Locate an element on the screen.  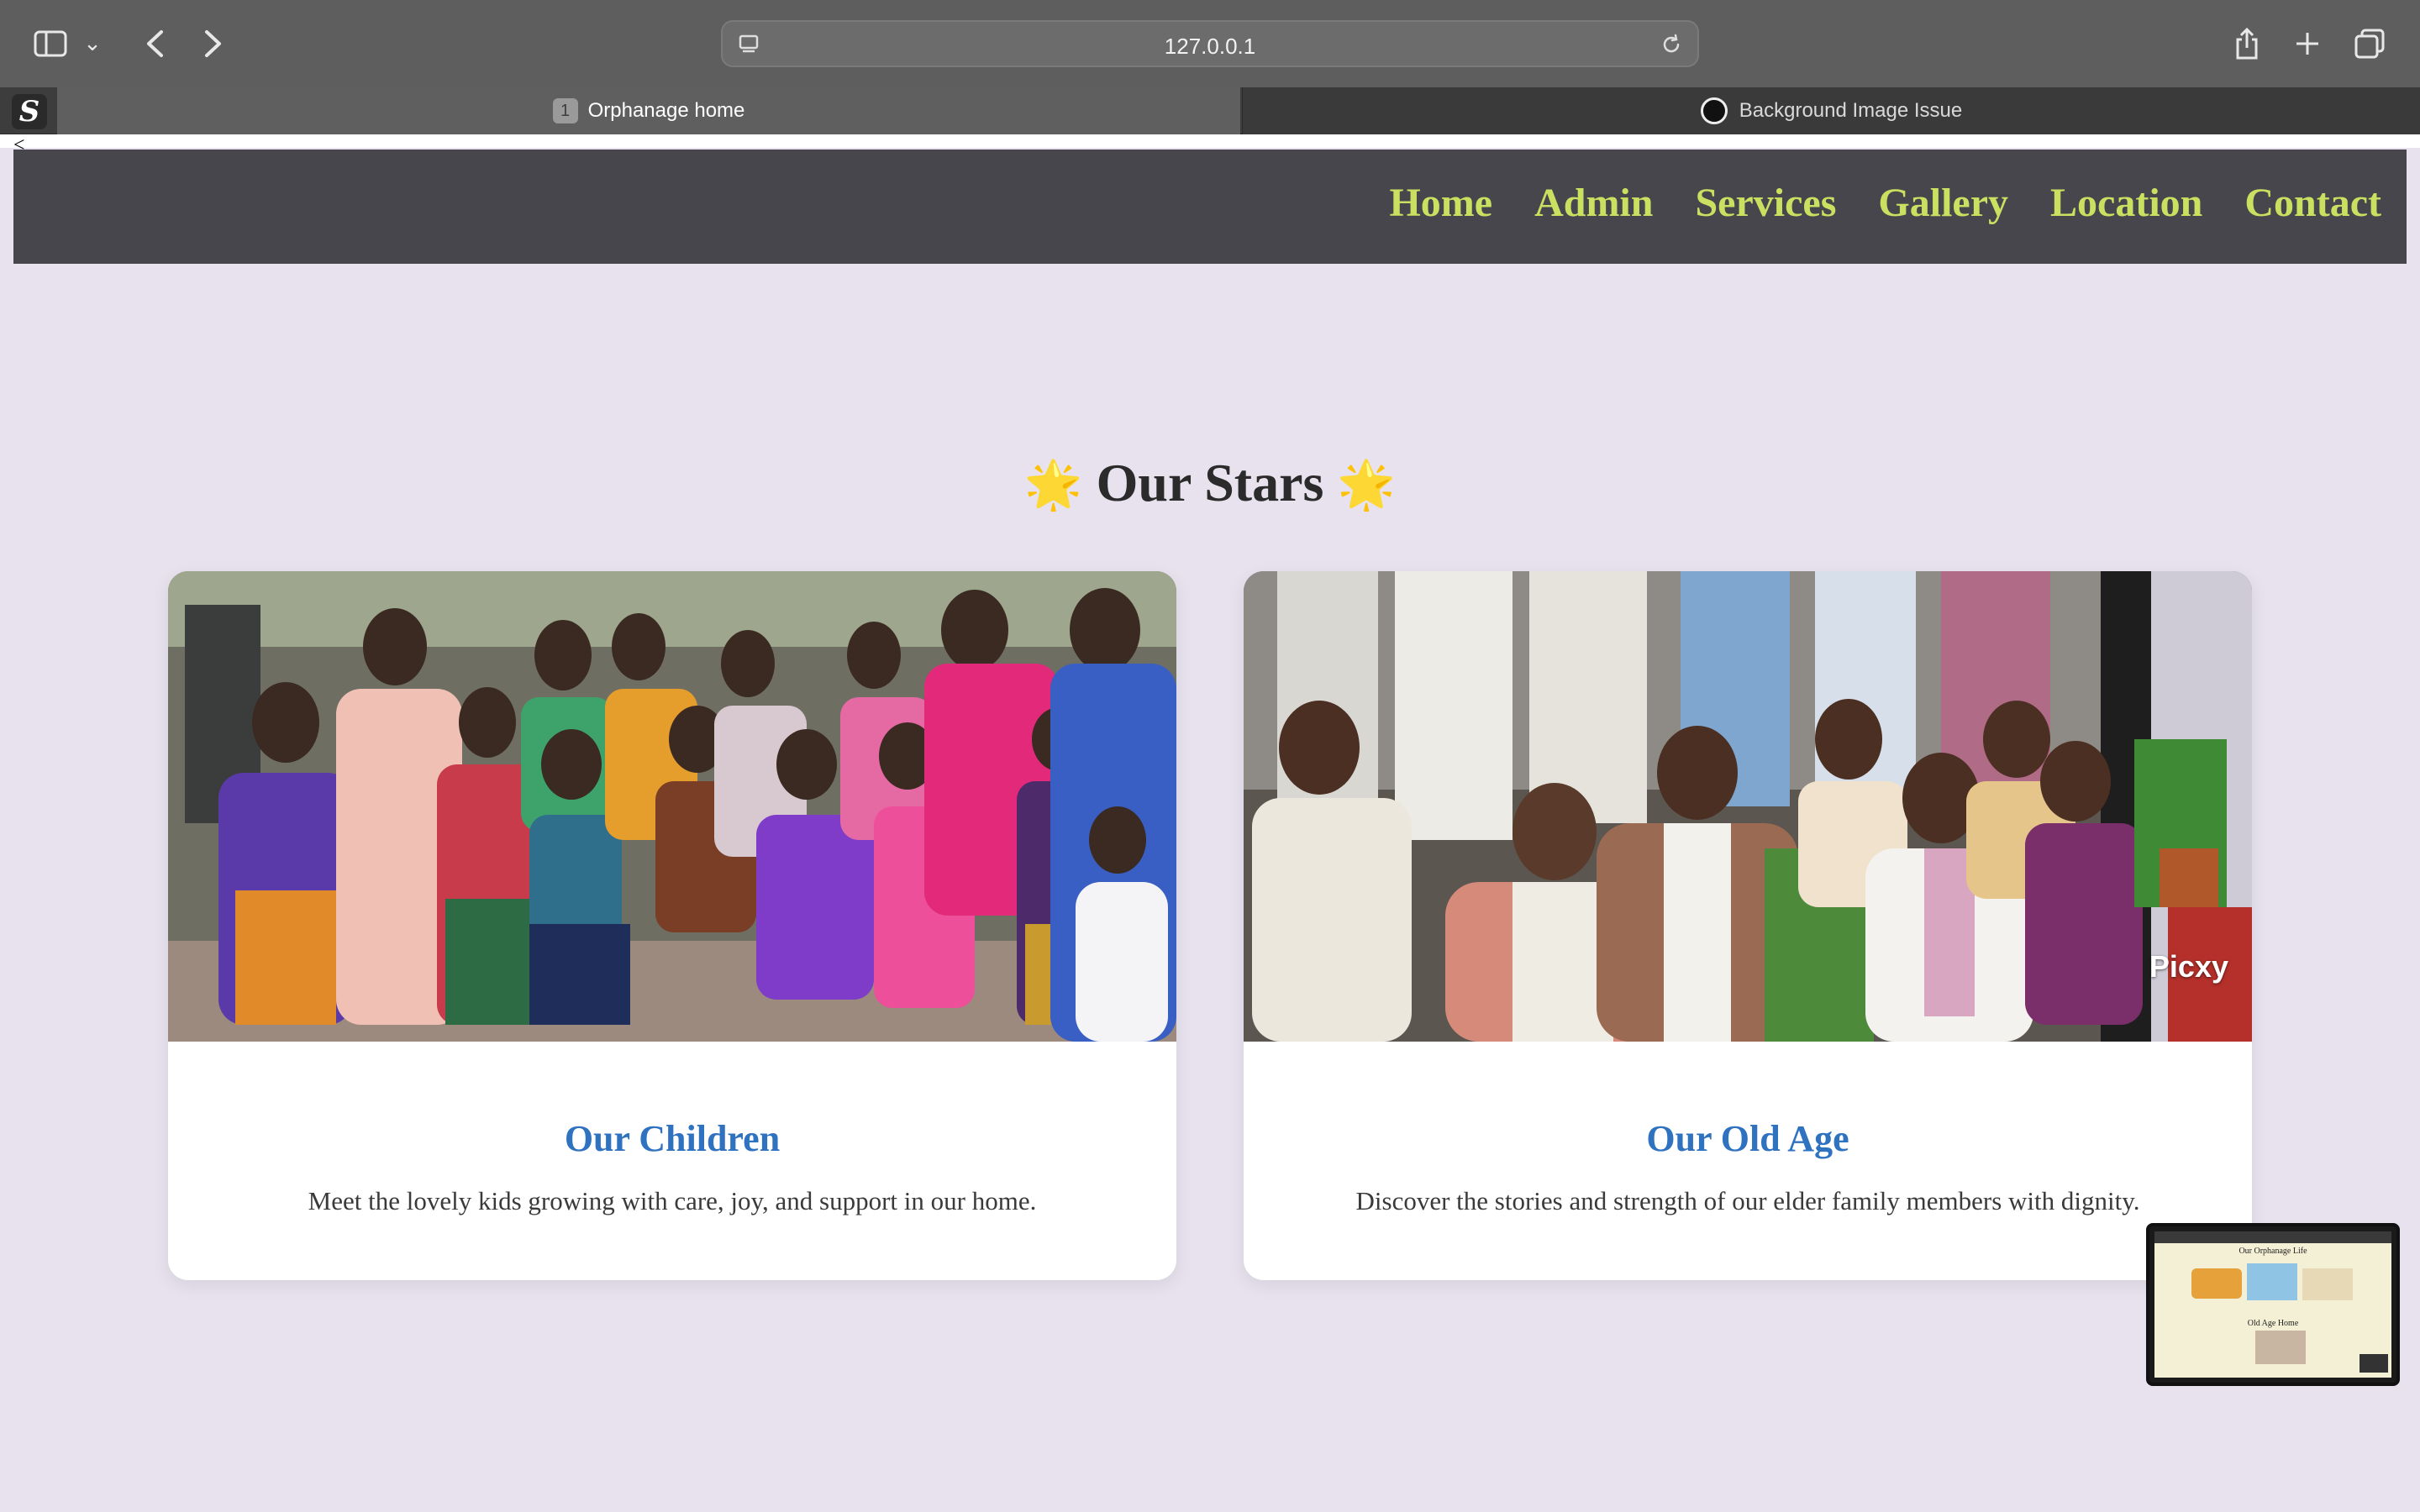
thumbnail-navbar is located at coordinates (2272, 1237).